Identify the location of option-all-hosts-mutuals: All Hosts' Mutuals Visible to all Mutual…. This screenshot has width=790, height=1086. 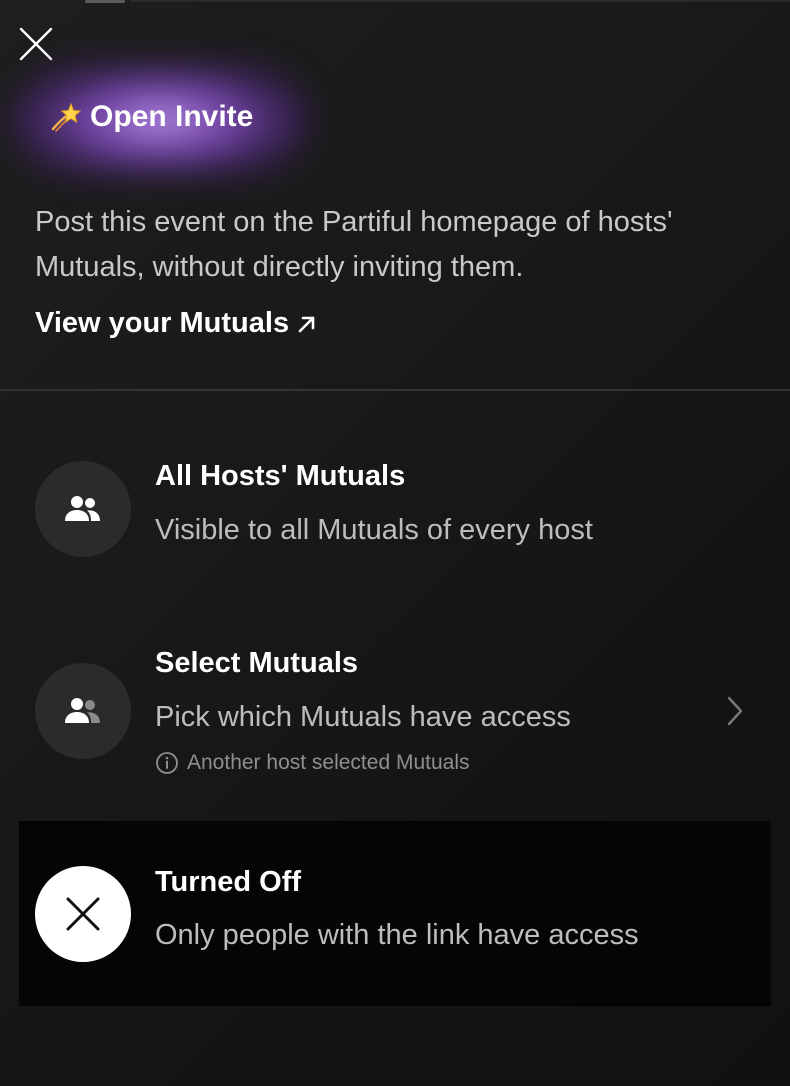
(395, 508).